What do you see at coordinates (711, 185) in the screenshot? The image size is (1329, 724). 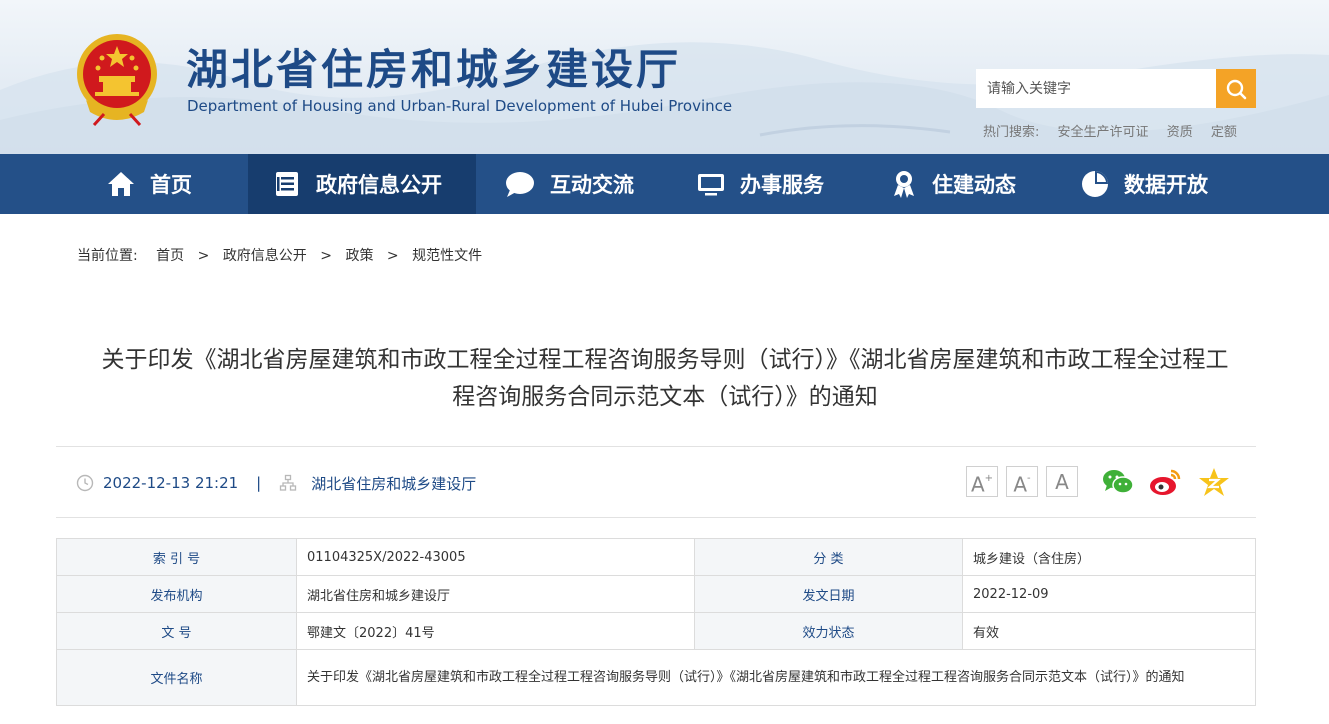 I see `monitor-icon` at bounding box center [711, 185].